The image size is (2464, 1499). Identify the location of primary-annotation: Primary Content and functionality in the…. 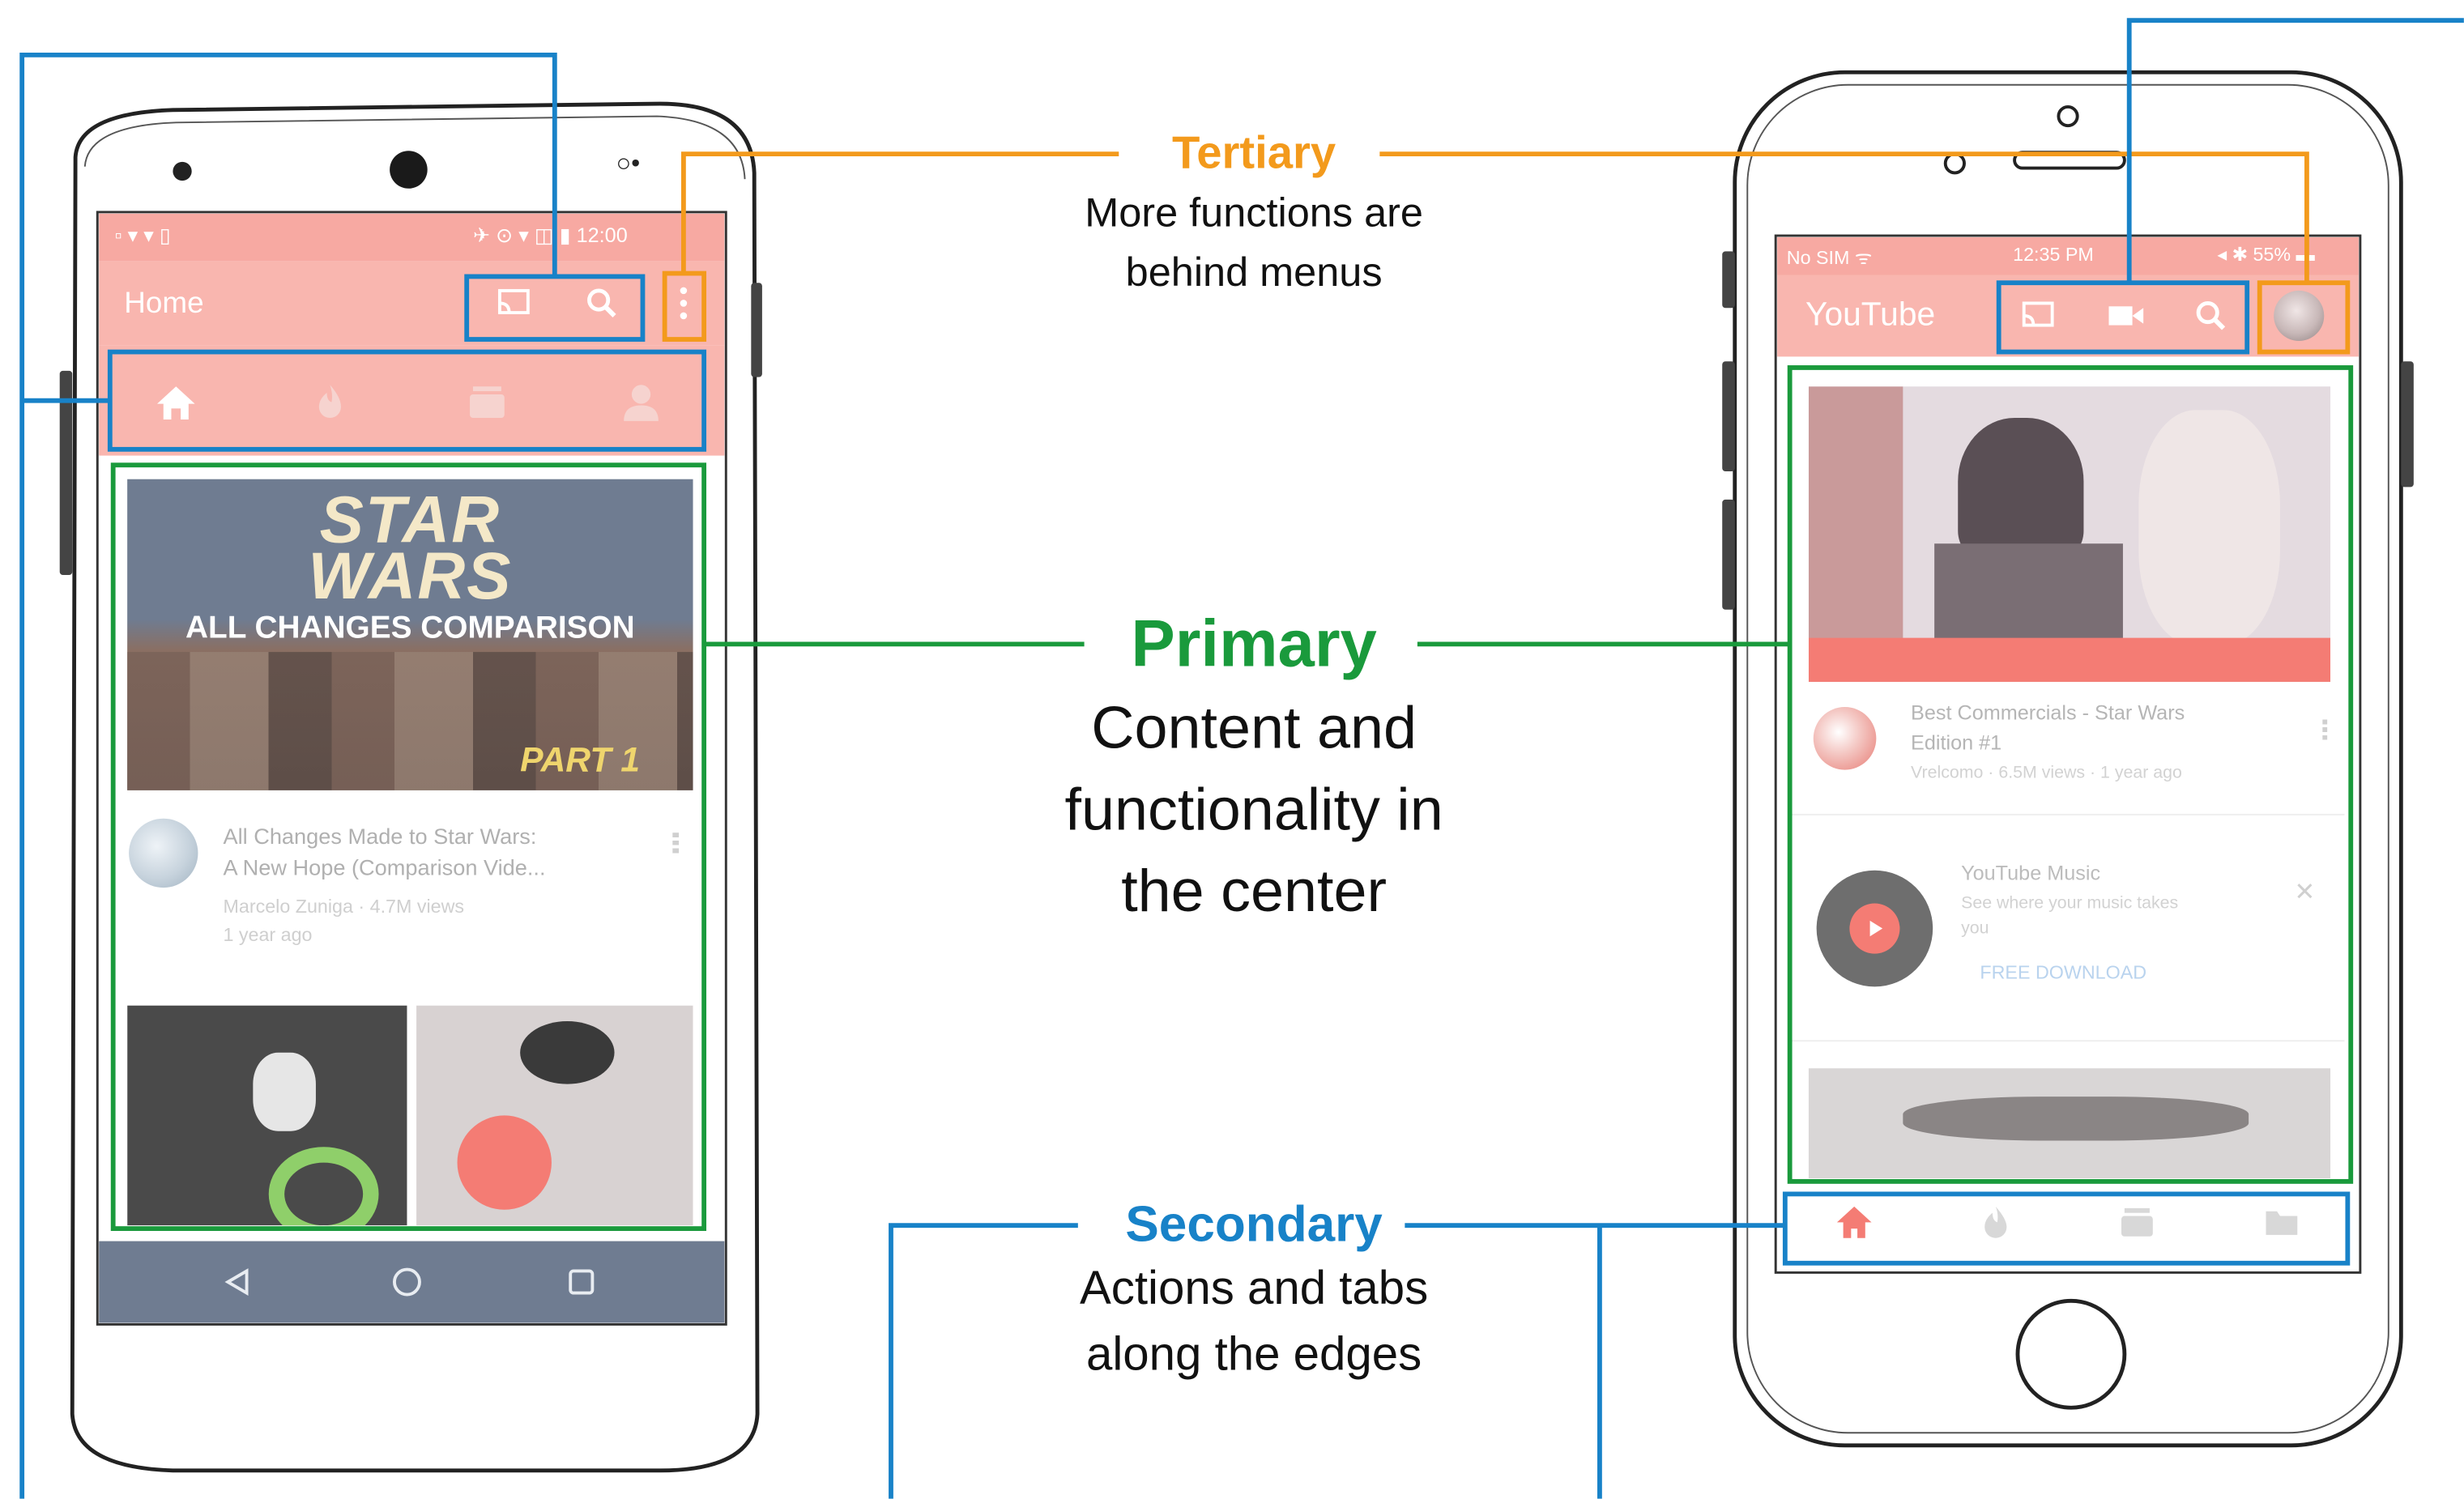
(1254, 766).